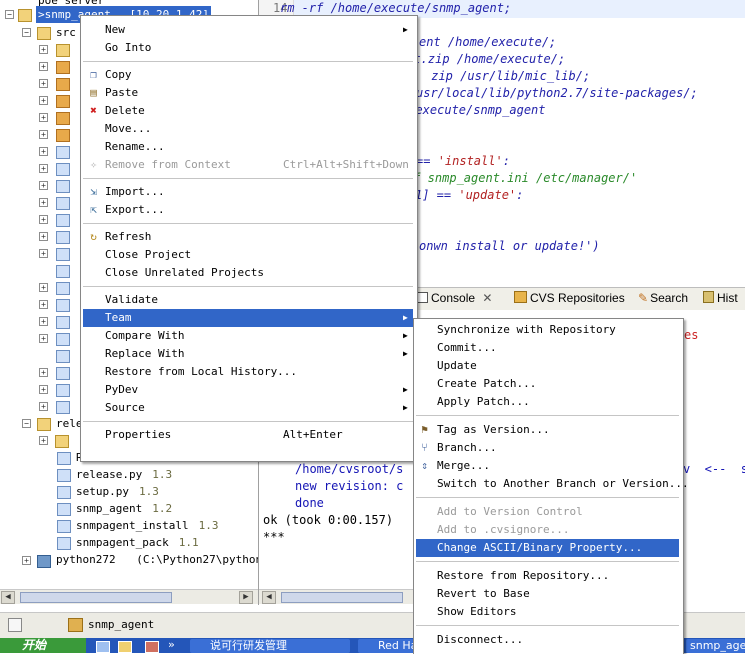 The height and width of the screenshot is (654, 745). What do you see at coordinates (547, 366) in the screenshot?
I see `team-item-update: Update` at bounding box center [547, 366].